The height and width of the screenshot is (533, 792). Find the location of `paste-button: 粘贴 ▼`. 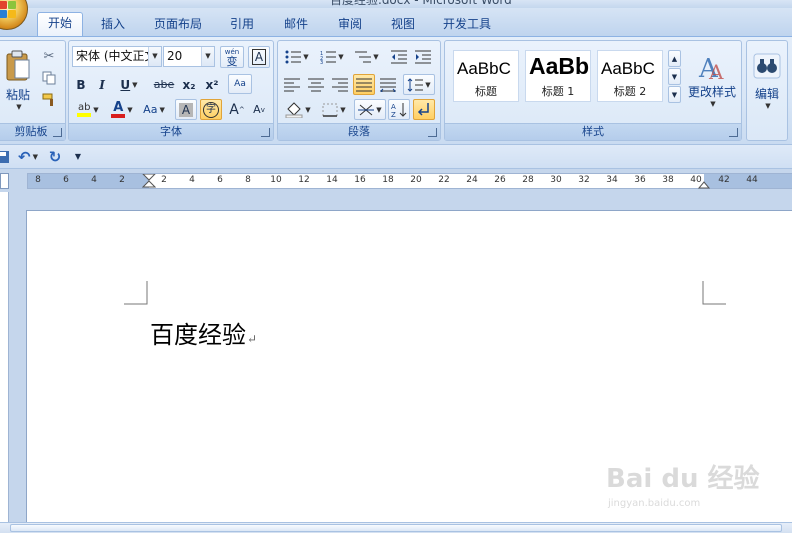

paste-button: 粘贴 ▼ is located at coordinates (18, 80).